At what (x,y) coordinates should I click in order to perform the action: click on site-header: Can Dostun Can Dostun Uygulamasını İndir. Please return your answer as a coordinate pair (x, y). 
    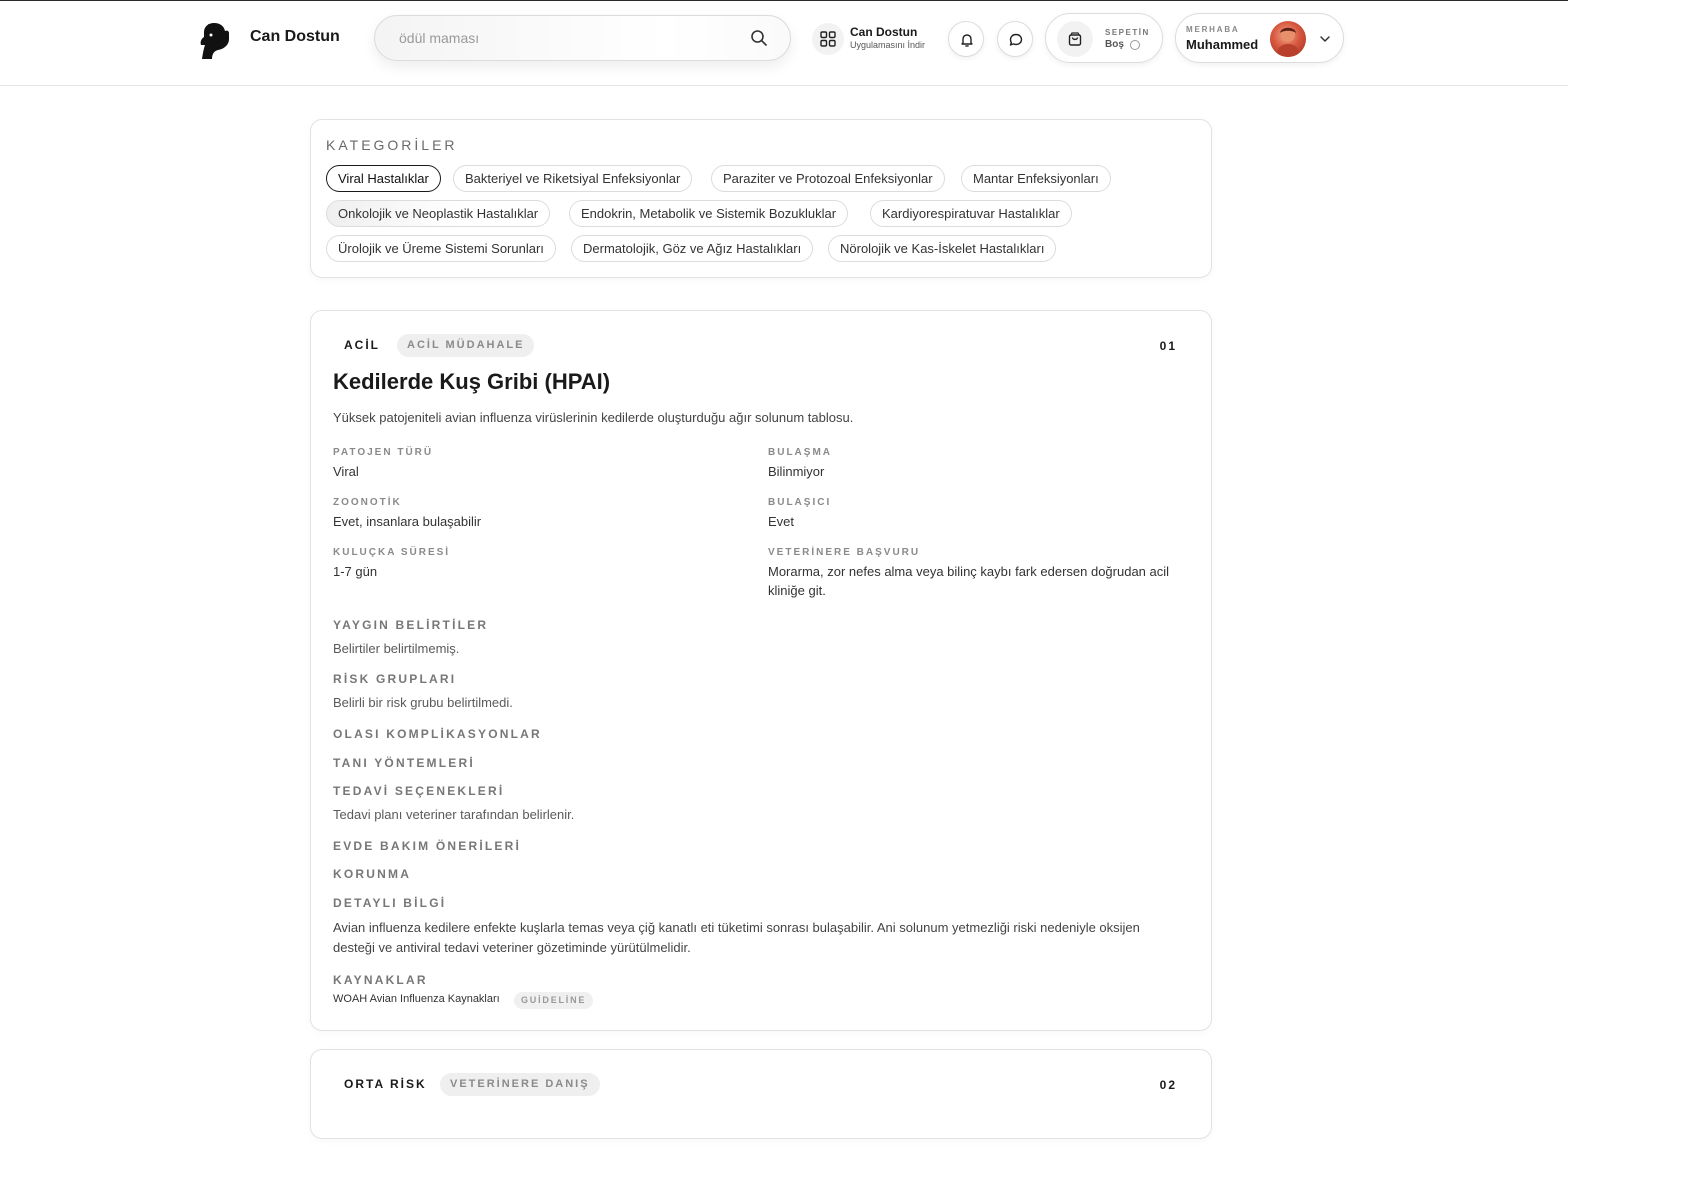
    Looking at the image, I should click on (784, 43).